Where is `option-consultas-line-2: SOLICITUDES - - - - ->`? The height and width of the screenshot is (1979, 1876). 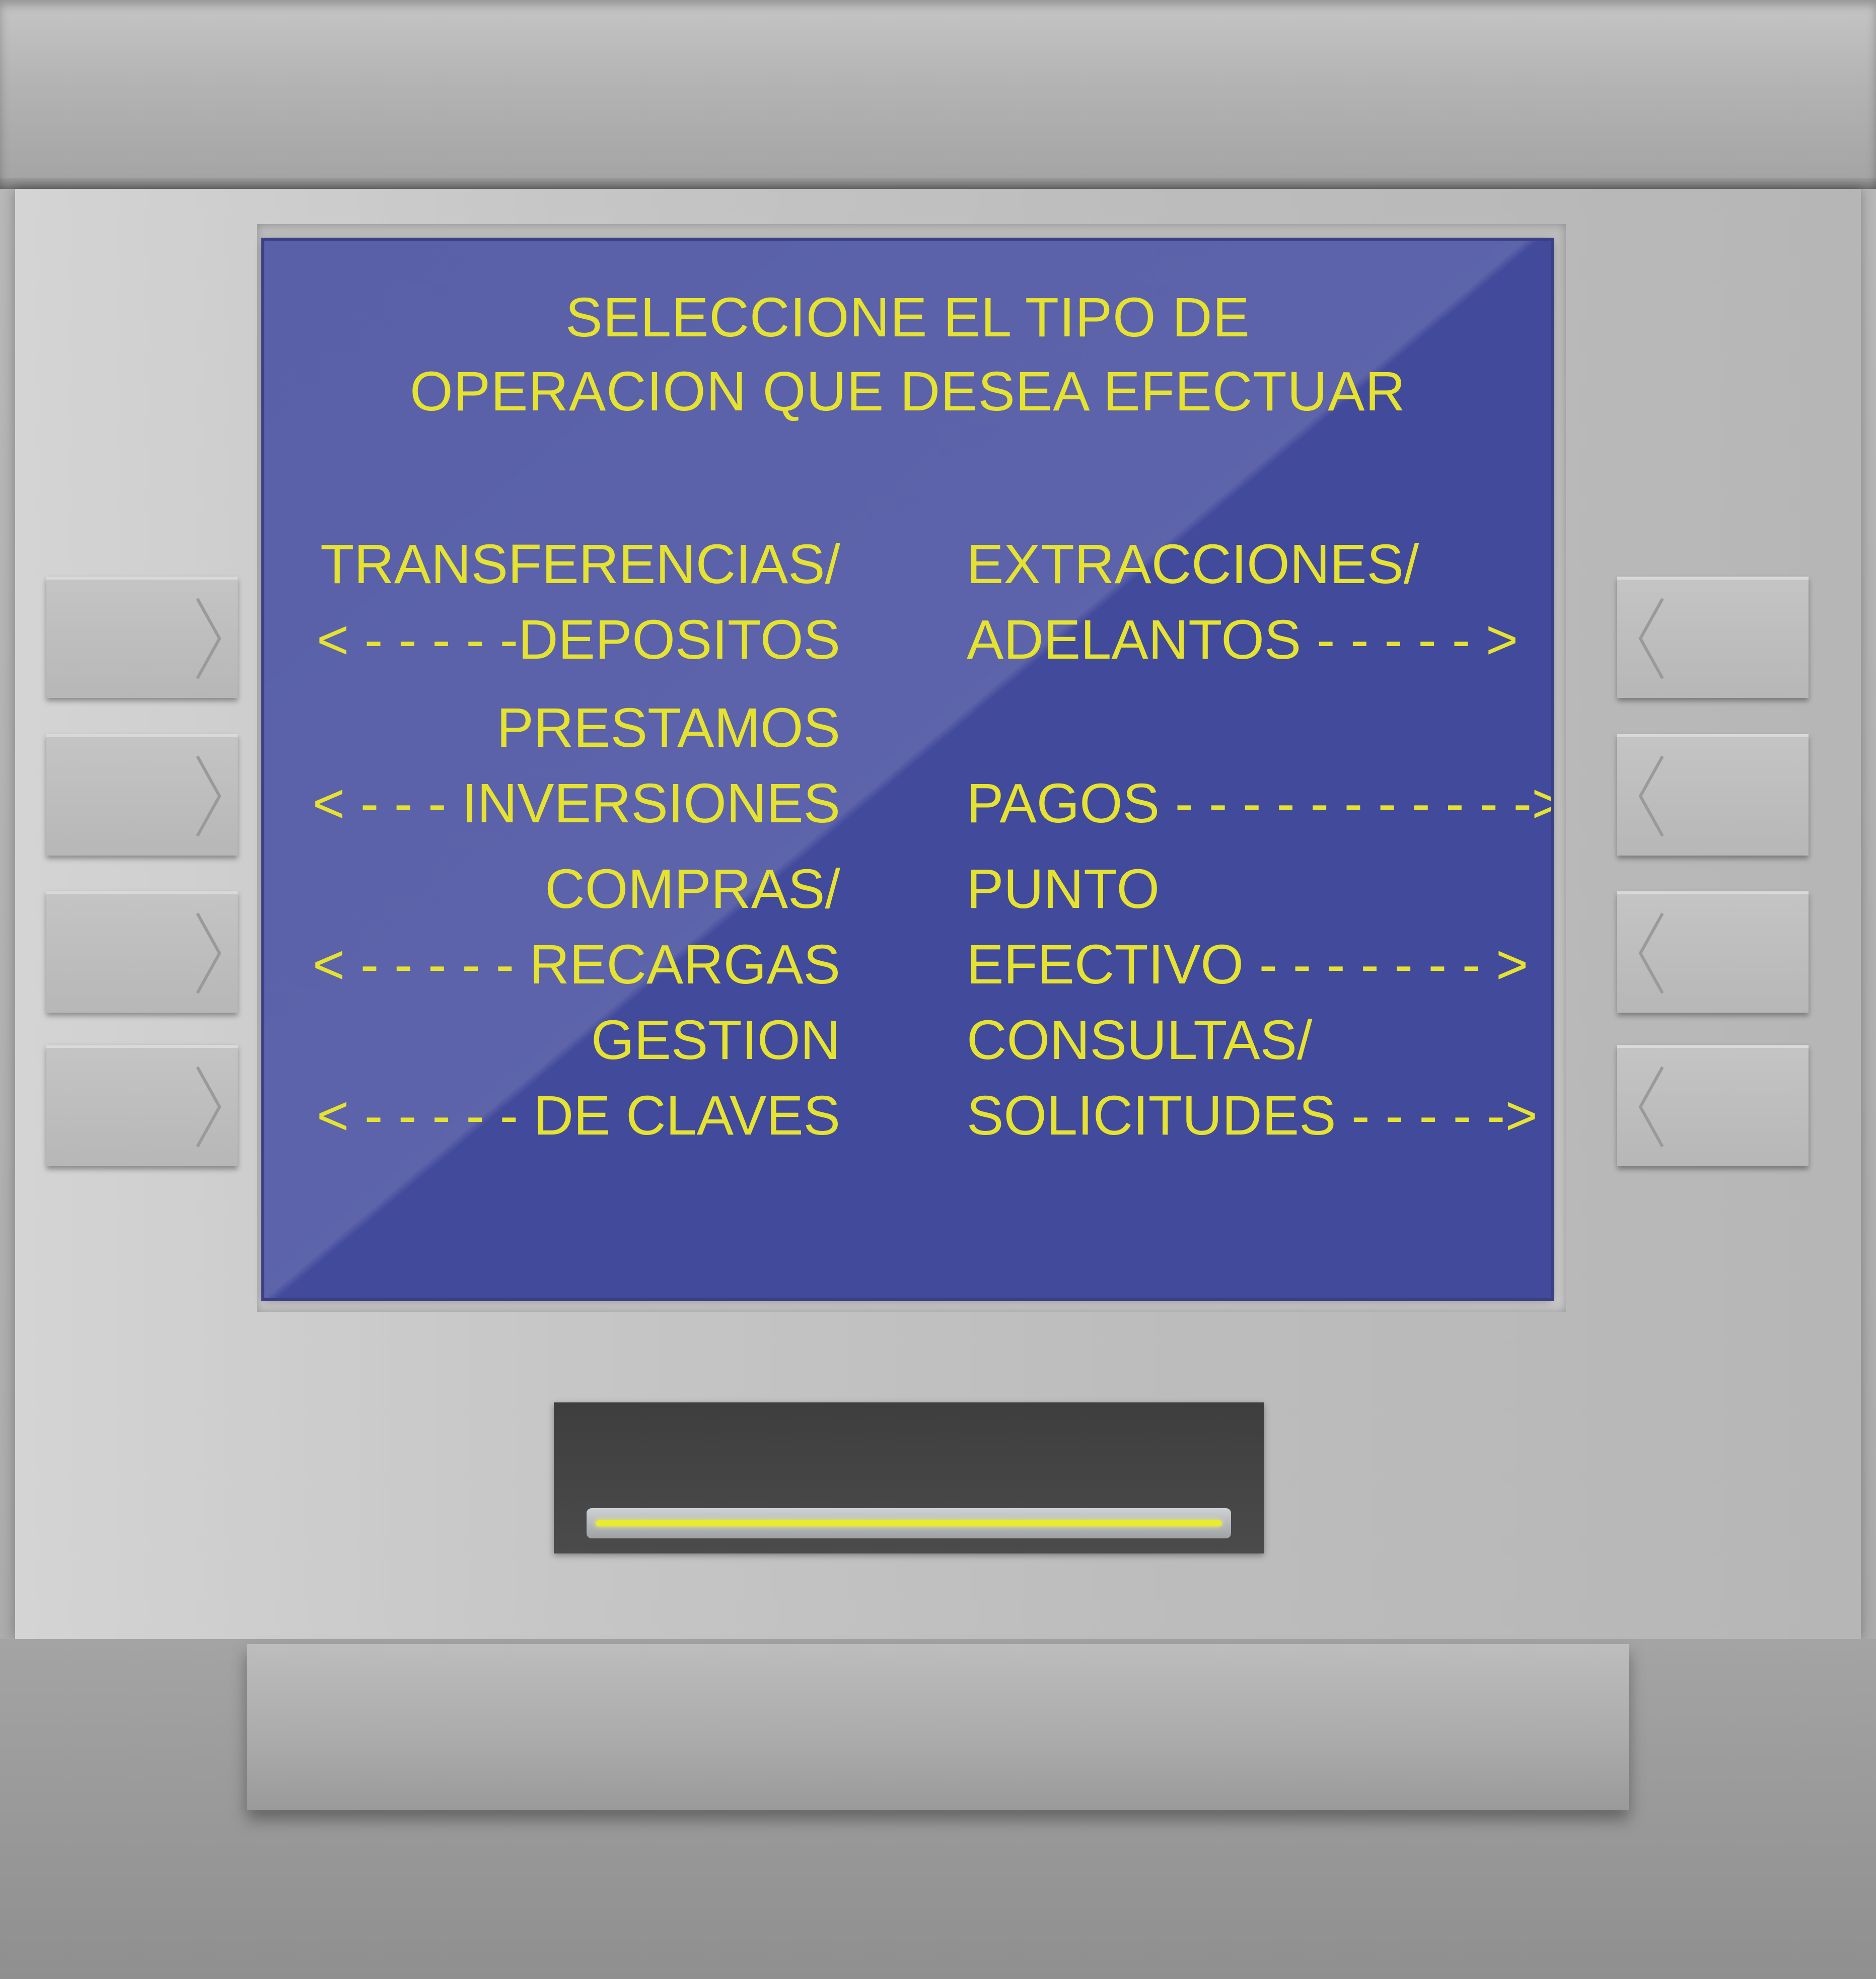 option-consultas-line-2: SOLICITUDES - - - - -> is located at coordinates (1252, 1116).